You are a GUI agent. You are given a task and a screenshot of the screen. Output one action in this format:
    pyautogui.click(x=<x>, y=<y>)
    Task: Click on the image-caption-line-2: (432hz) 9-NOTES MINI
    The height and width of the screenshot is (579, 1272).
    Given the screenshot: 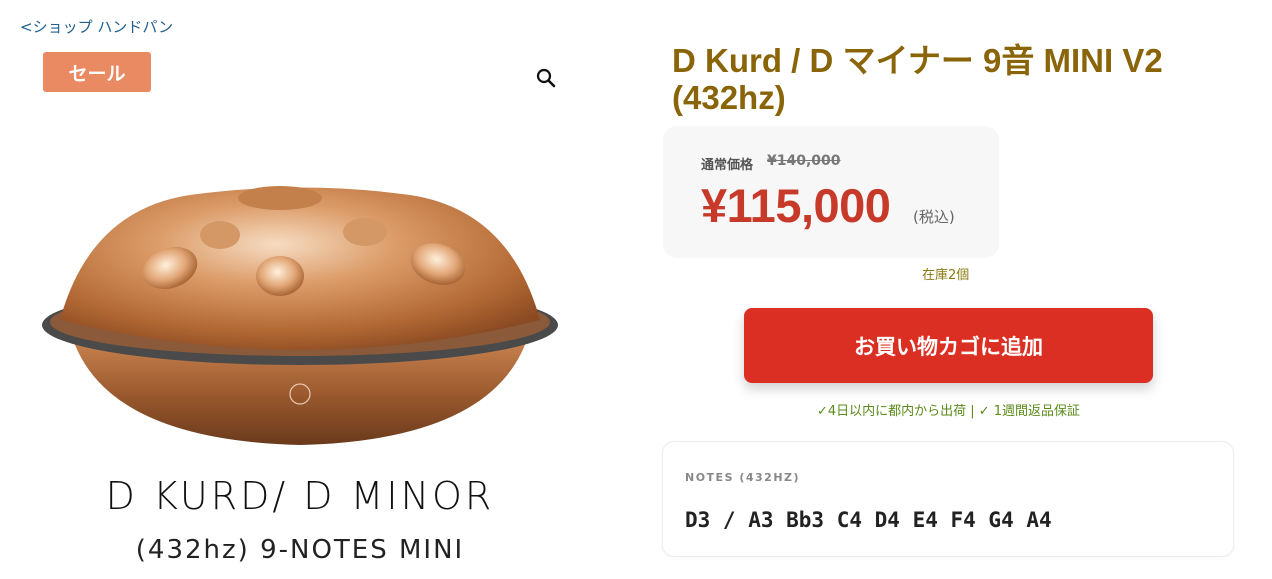 What is the action you would take?
    pyautogui.click(x=300, y=550)
    